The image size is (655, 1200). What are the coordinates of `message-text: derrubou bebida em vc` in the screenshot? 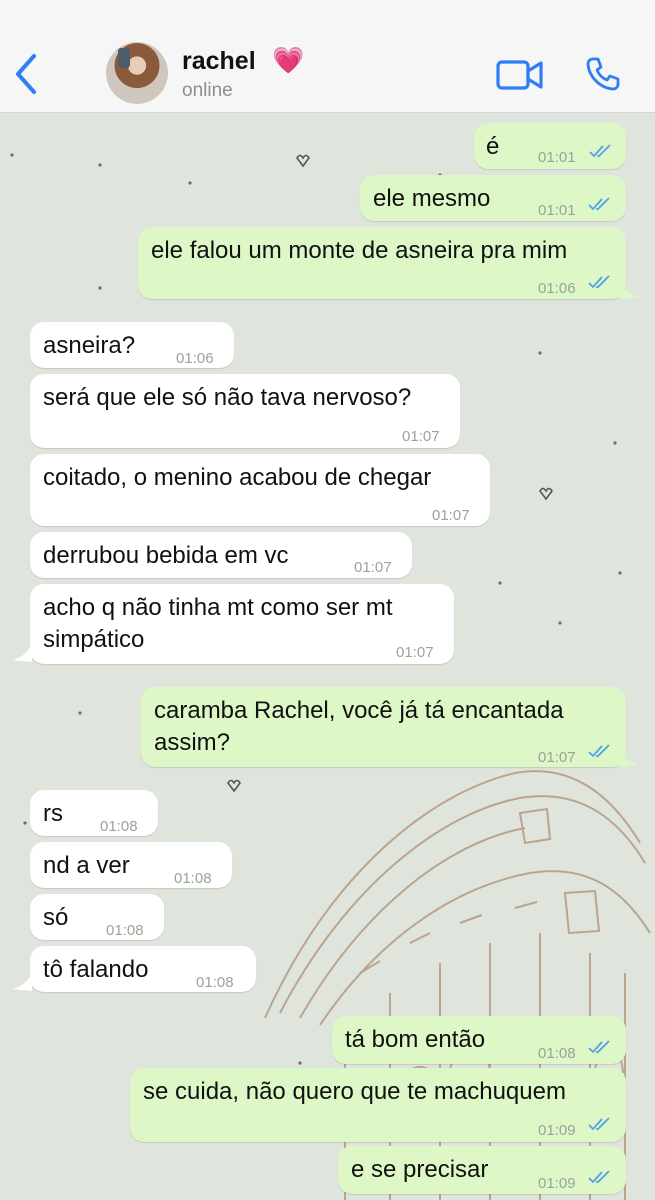 It's located at (166, 555).